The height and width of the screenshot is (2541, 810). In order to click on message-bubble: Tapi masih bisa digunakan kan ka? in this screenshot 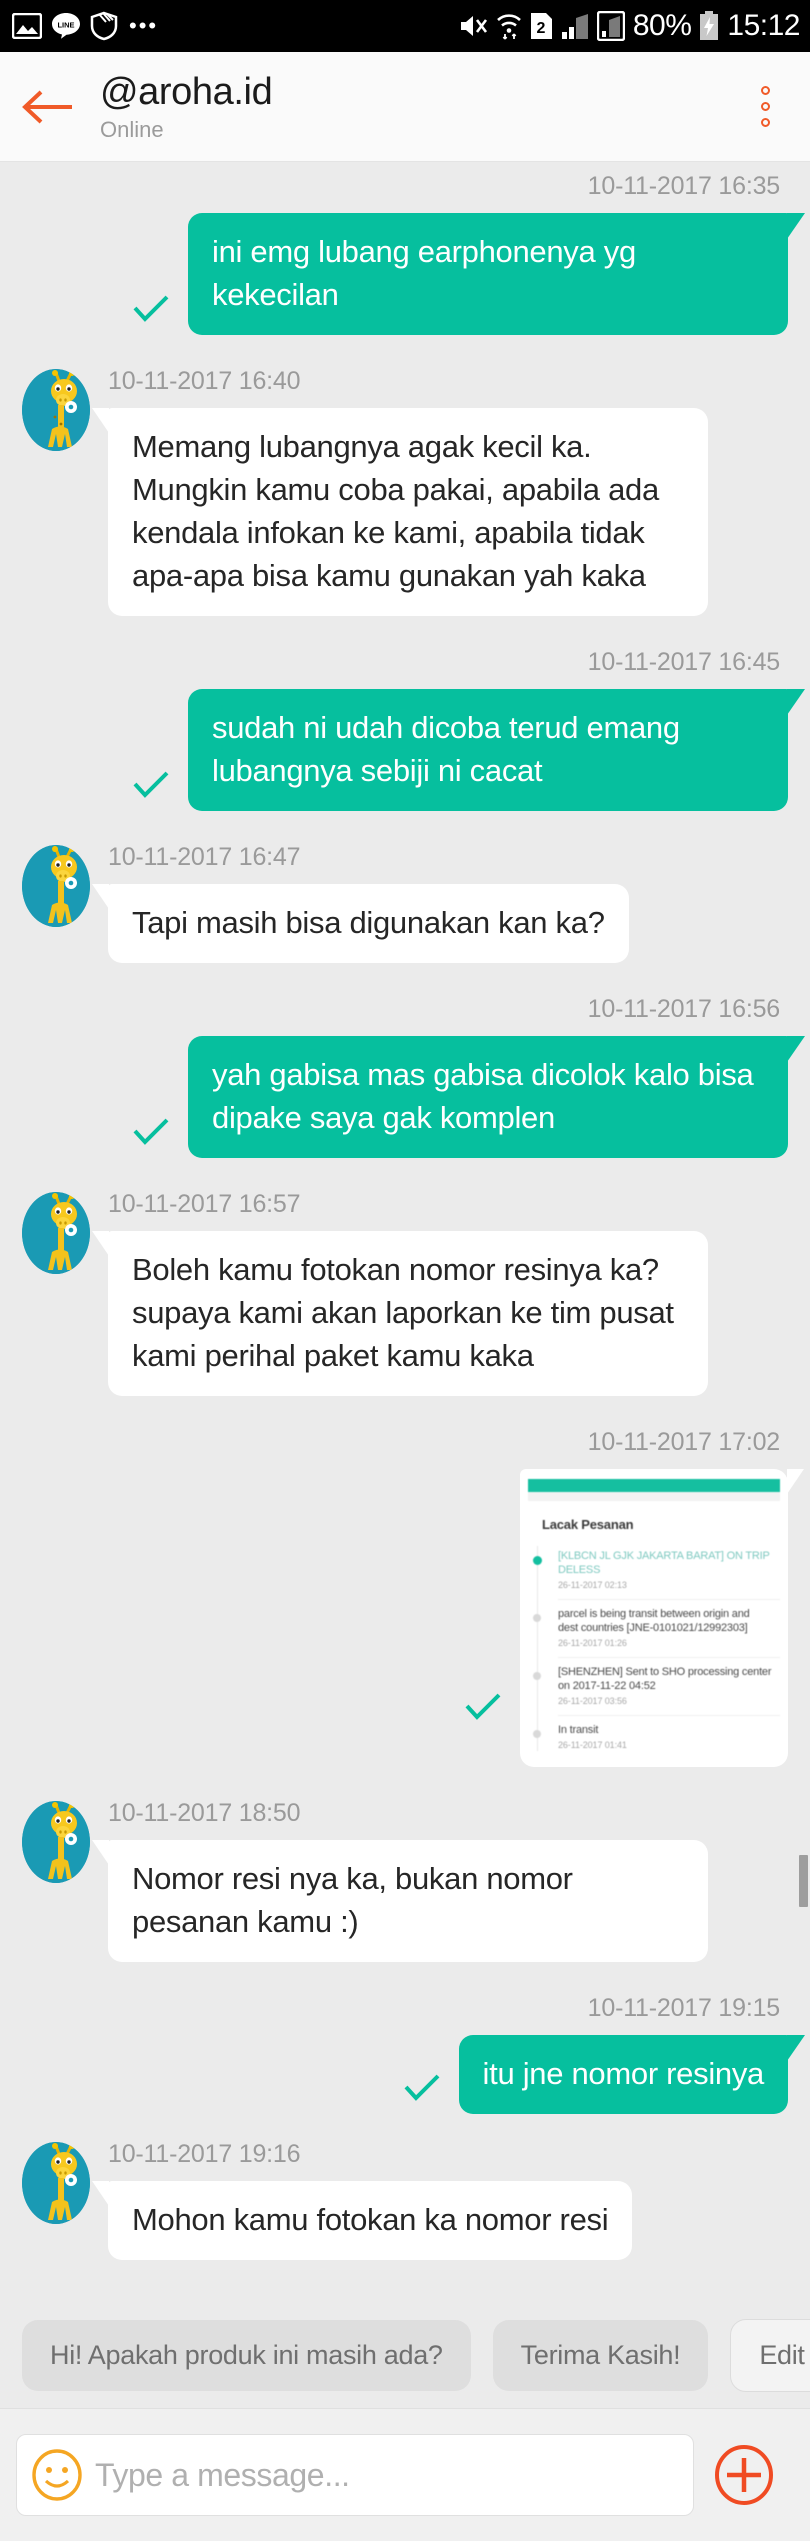, I will do `click(360, 923)`.